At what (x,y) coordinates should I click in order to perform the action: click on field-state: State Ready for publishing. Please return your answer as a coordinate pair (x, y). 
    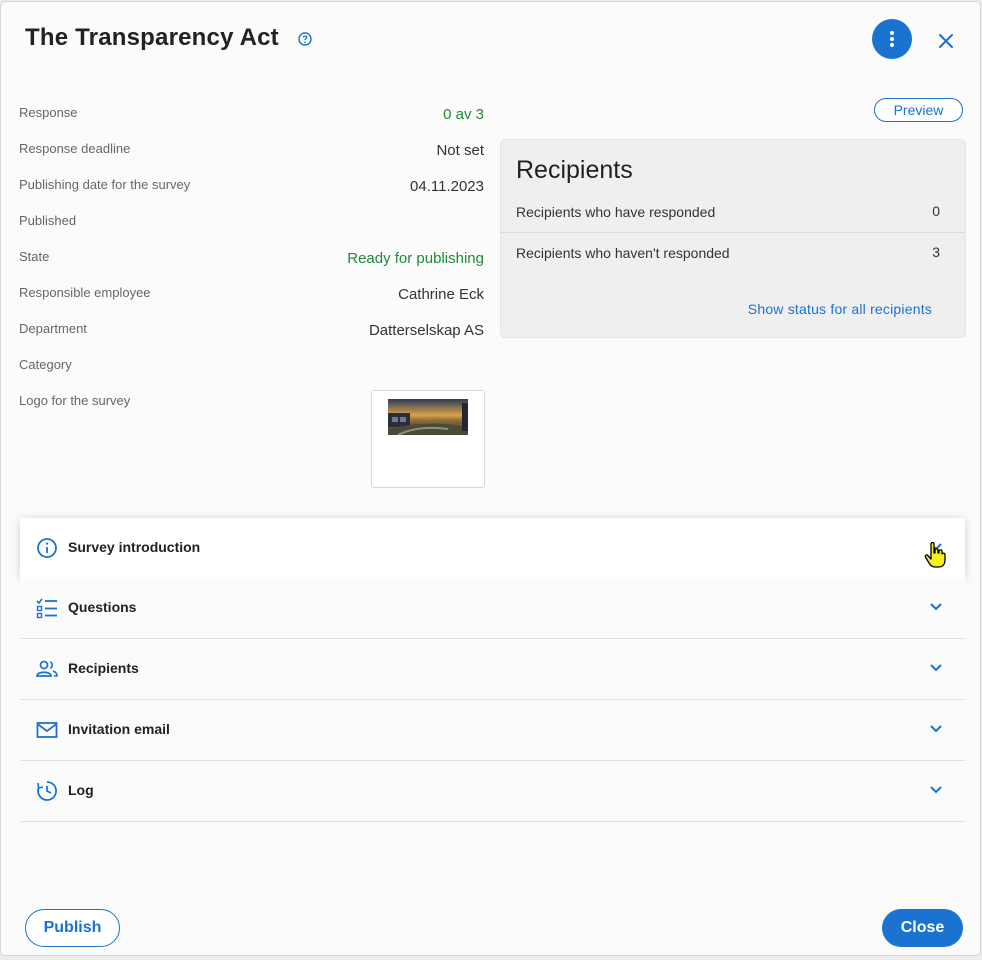
    Looking at the image, I should click on (251, 258).